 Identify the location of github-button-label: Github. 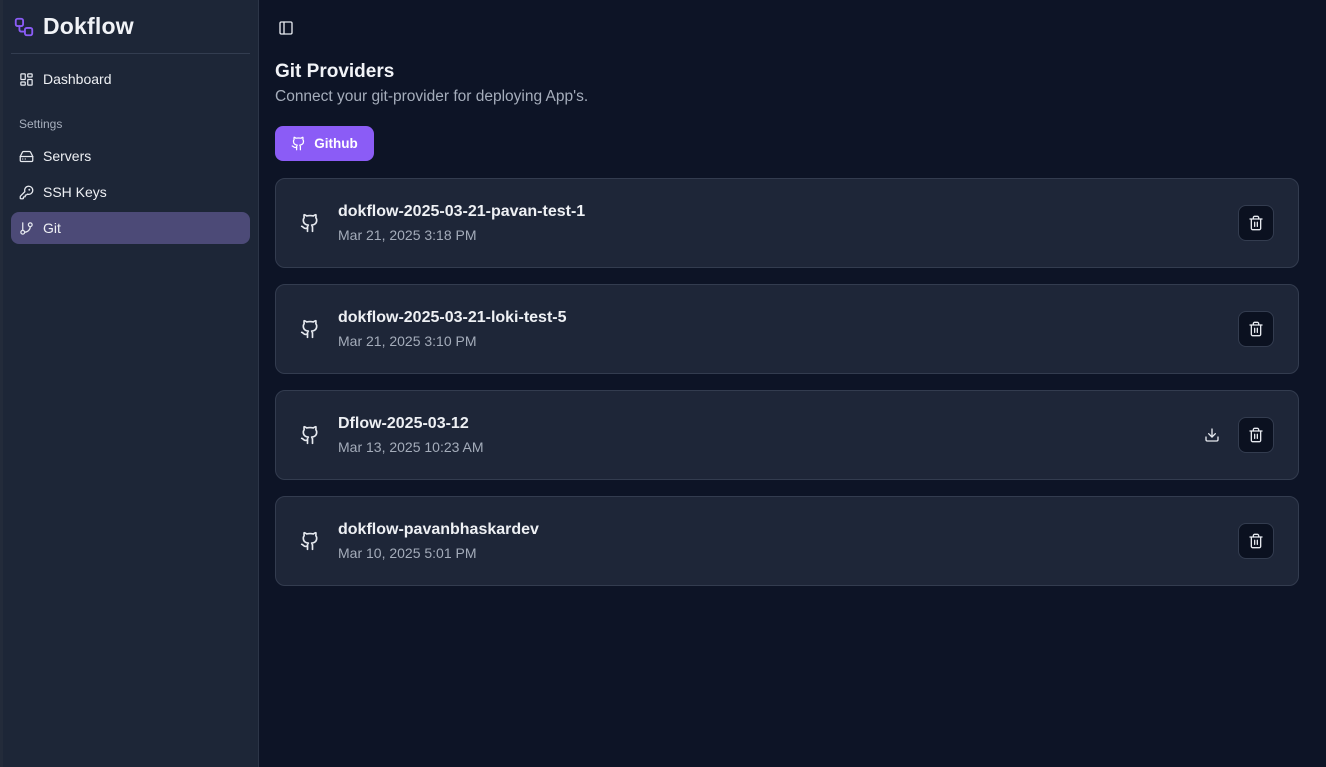
(336, 143).